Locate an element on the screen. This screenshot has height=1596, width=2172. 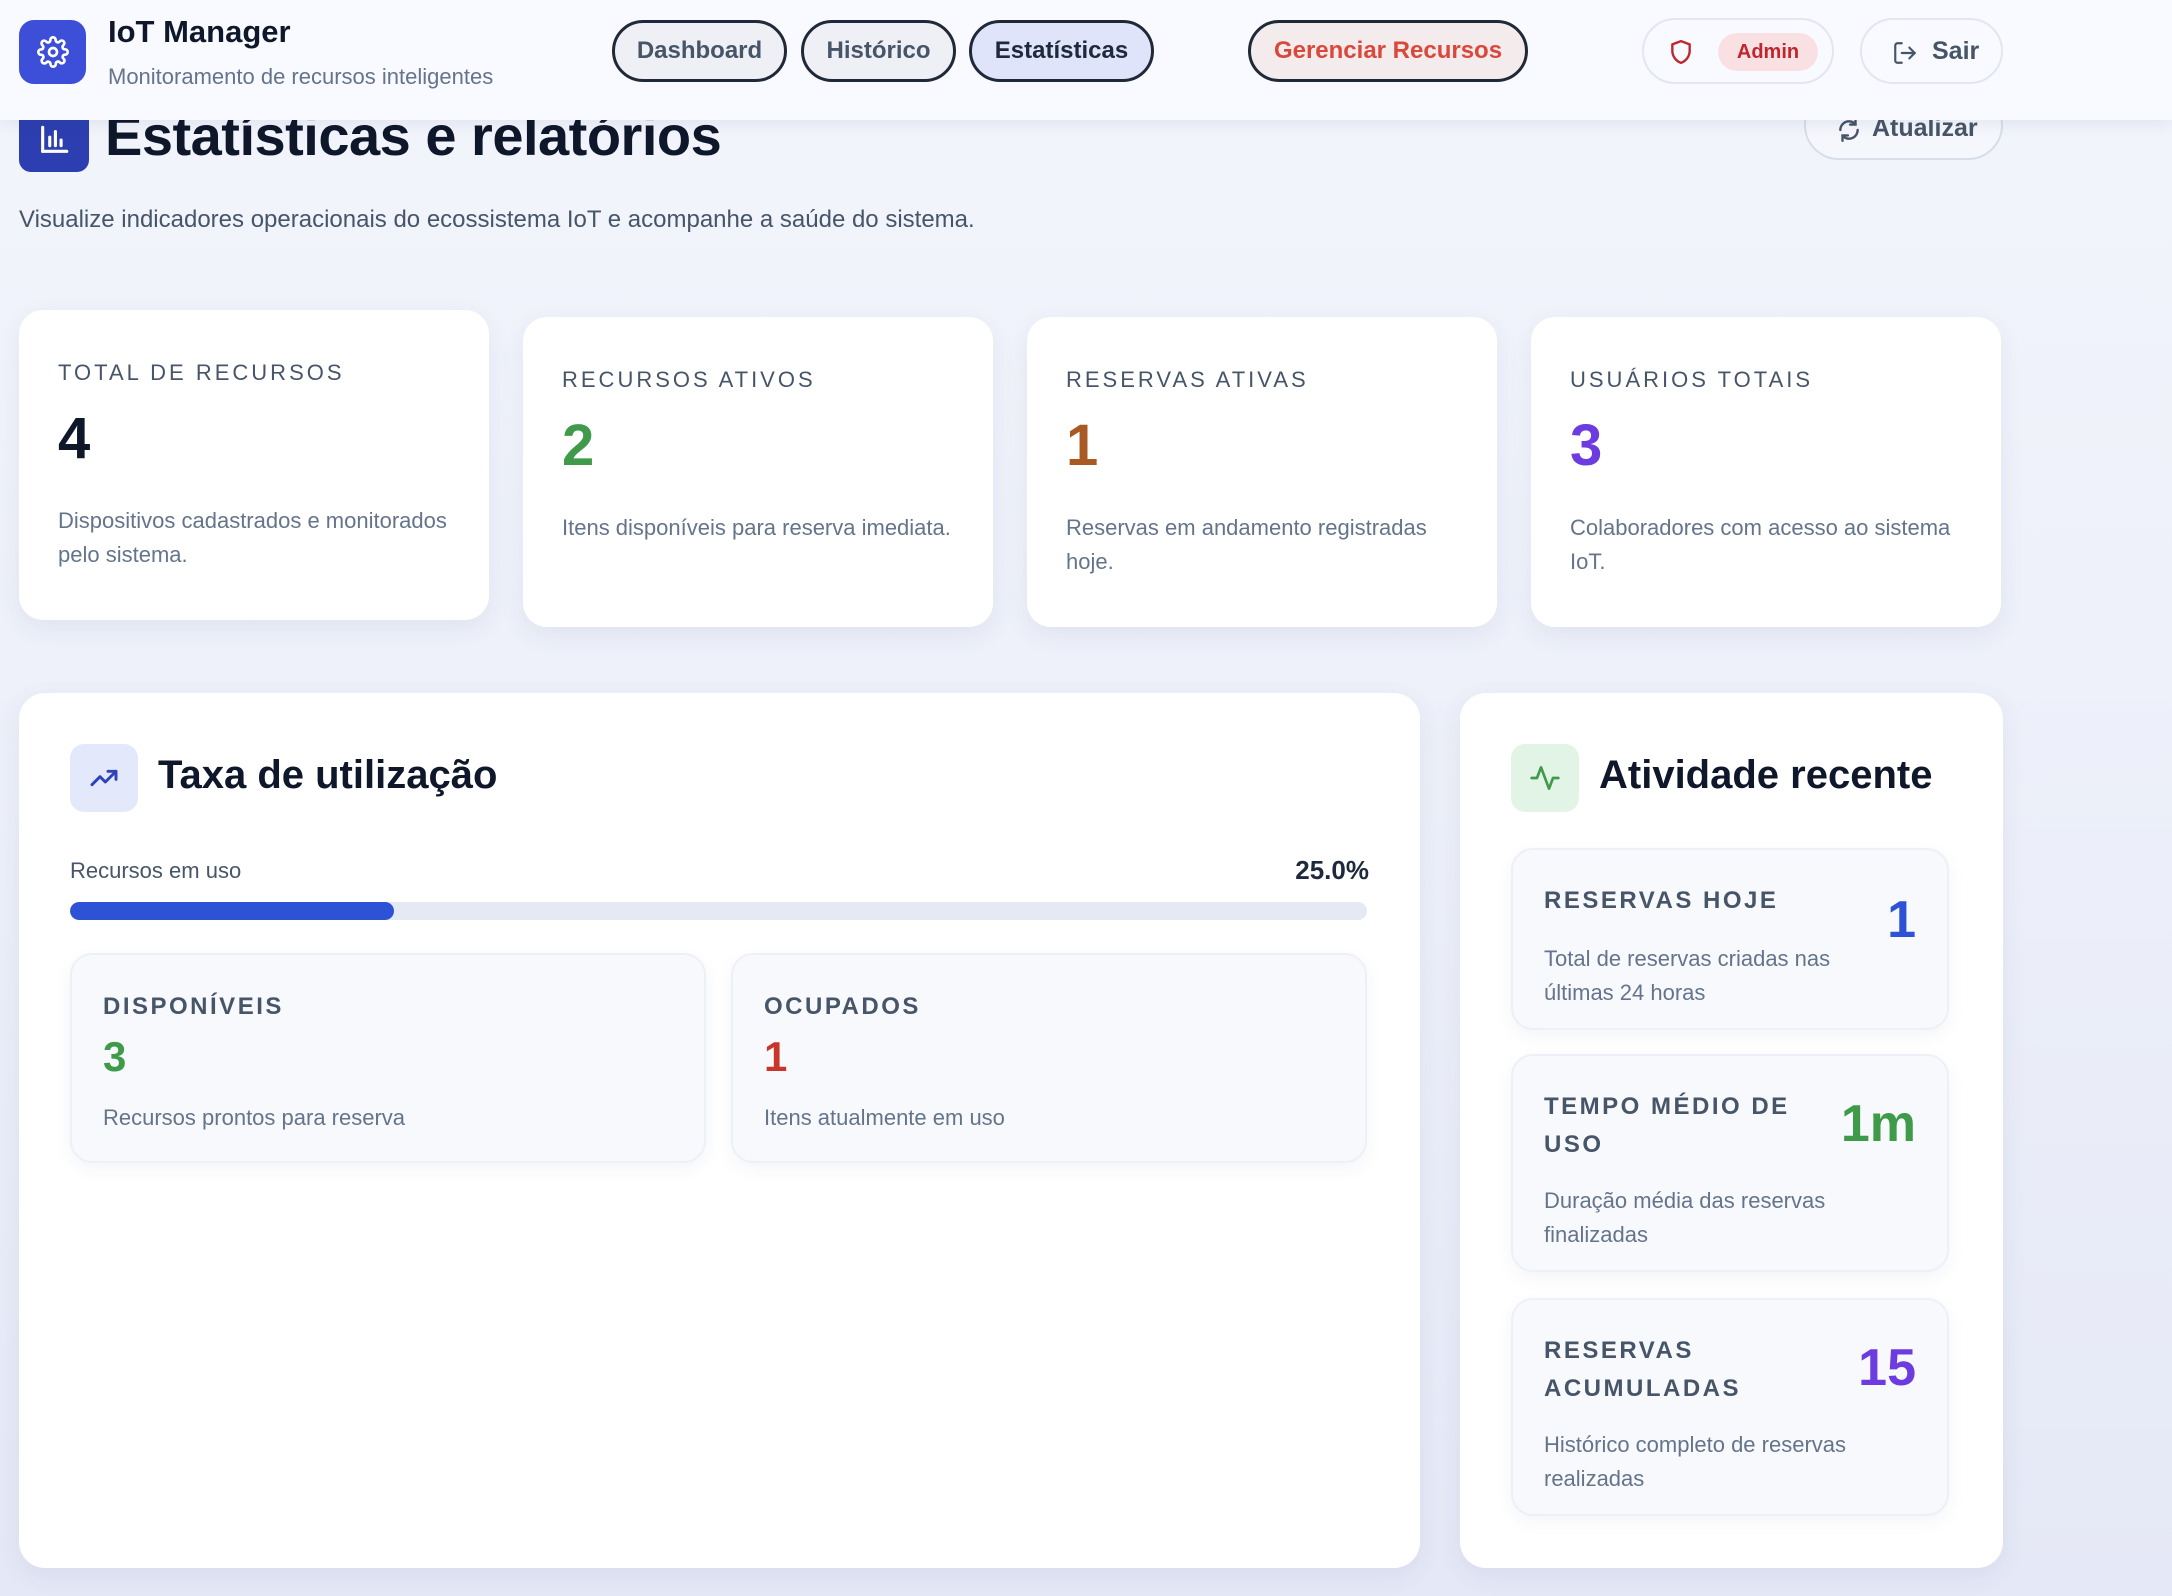
nav-estatisticas: Estatísticas is located at coordinates (1061, 51).